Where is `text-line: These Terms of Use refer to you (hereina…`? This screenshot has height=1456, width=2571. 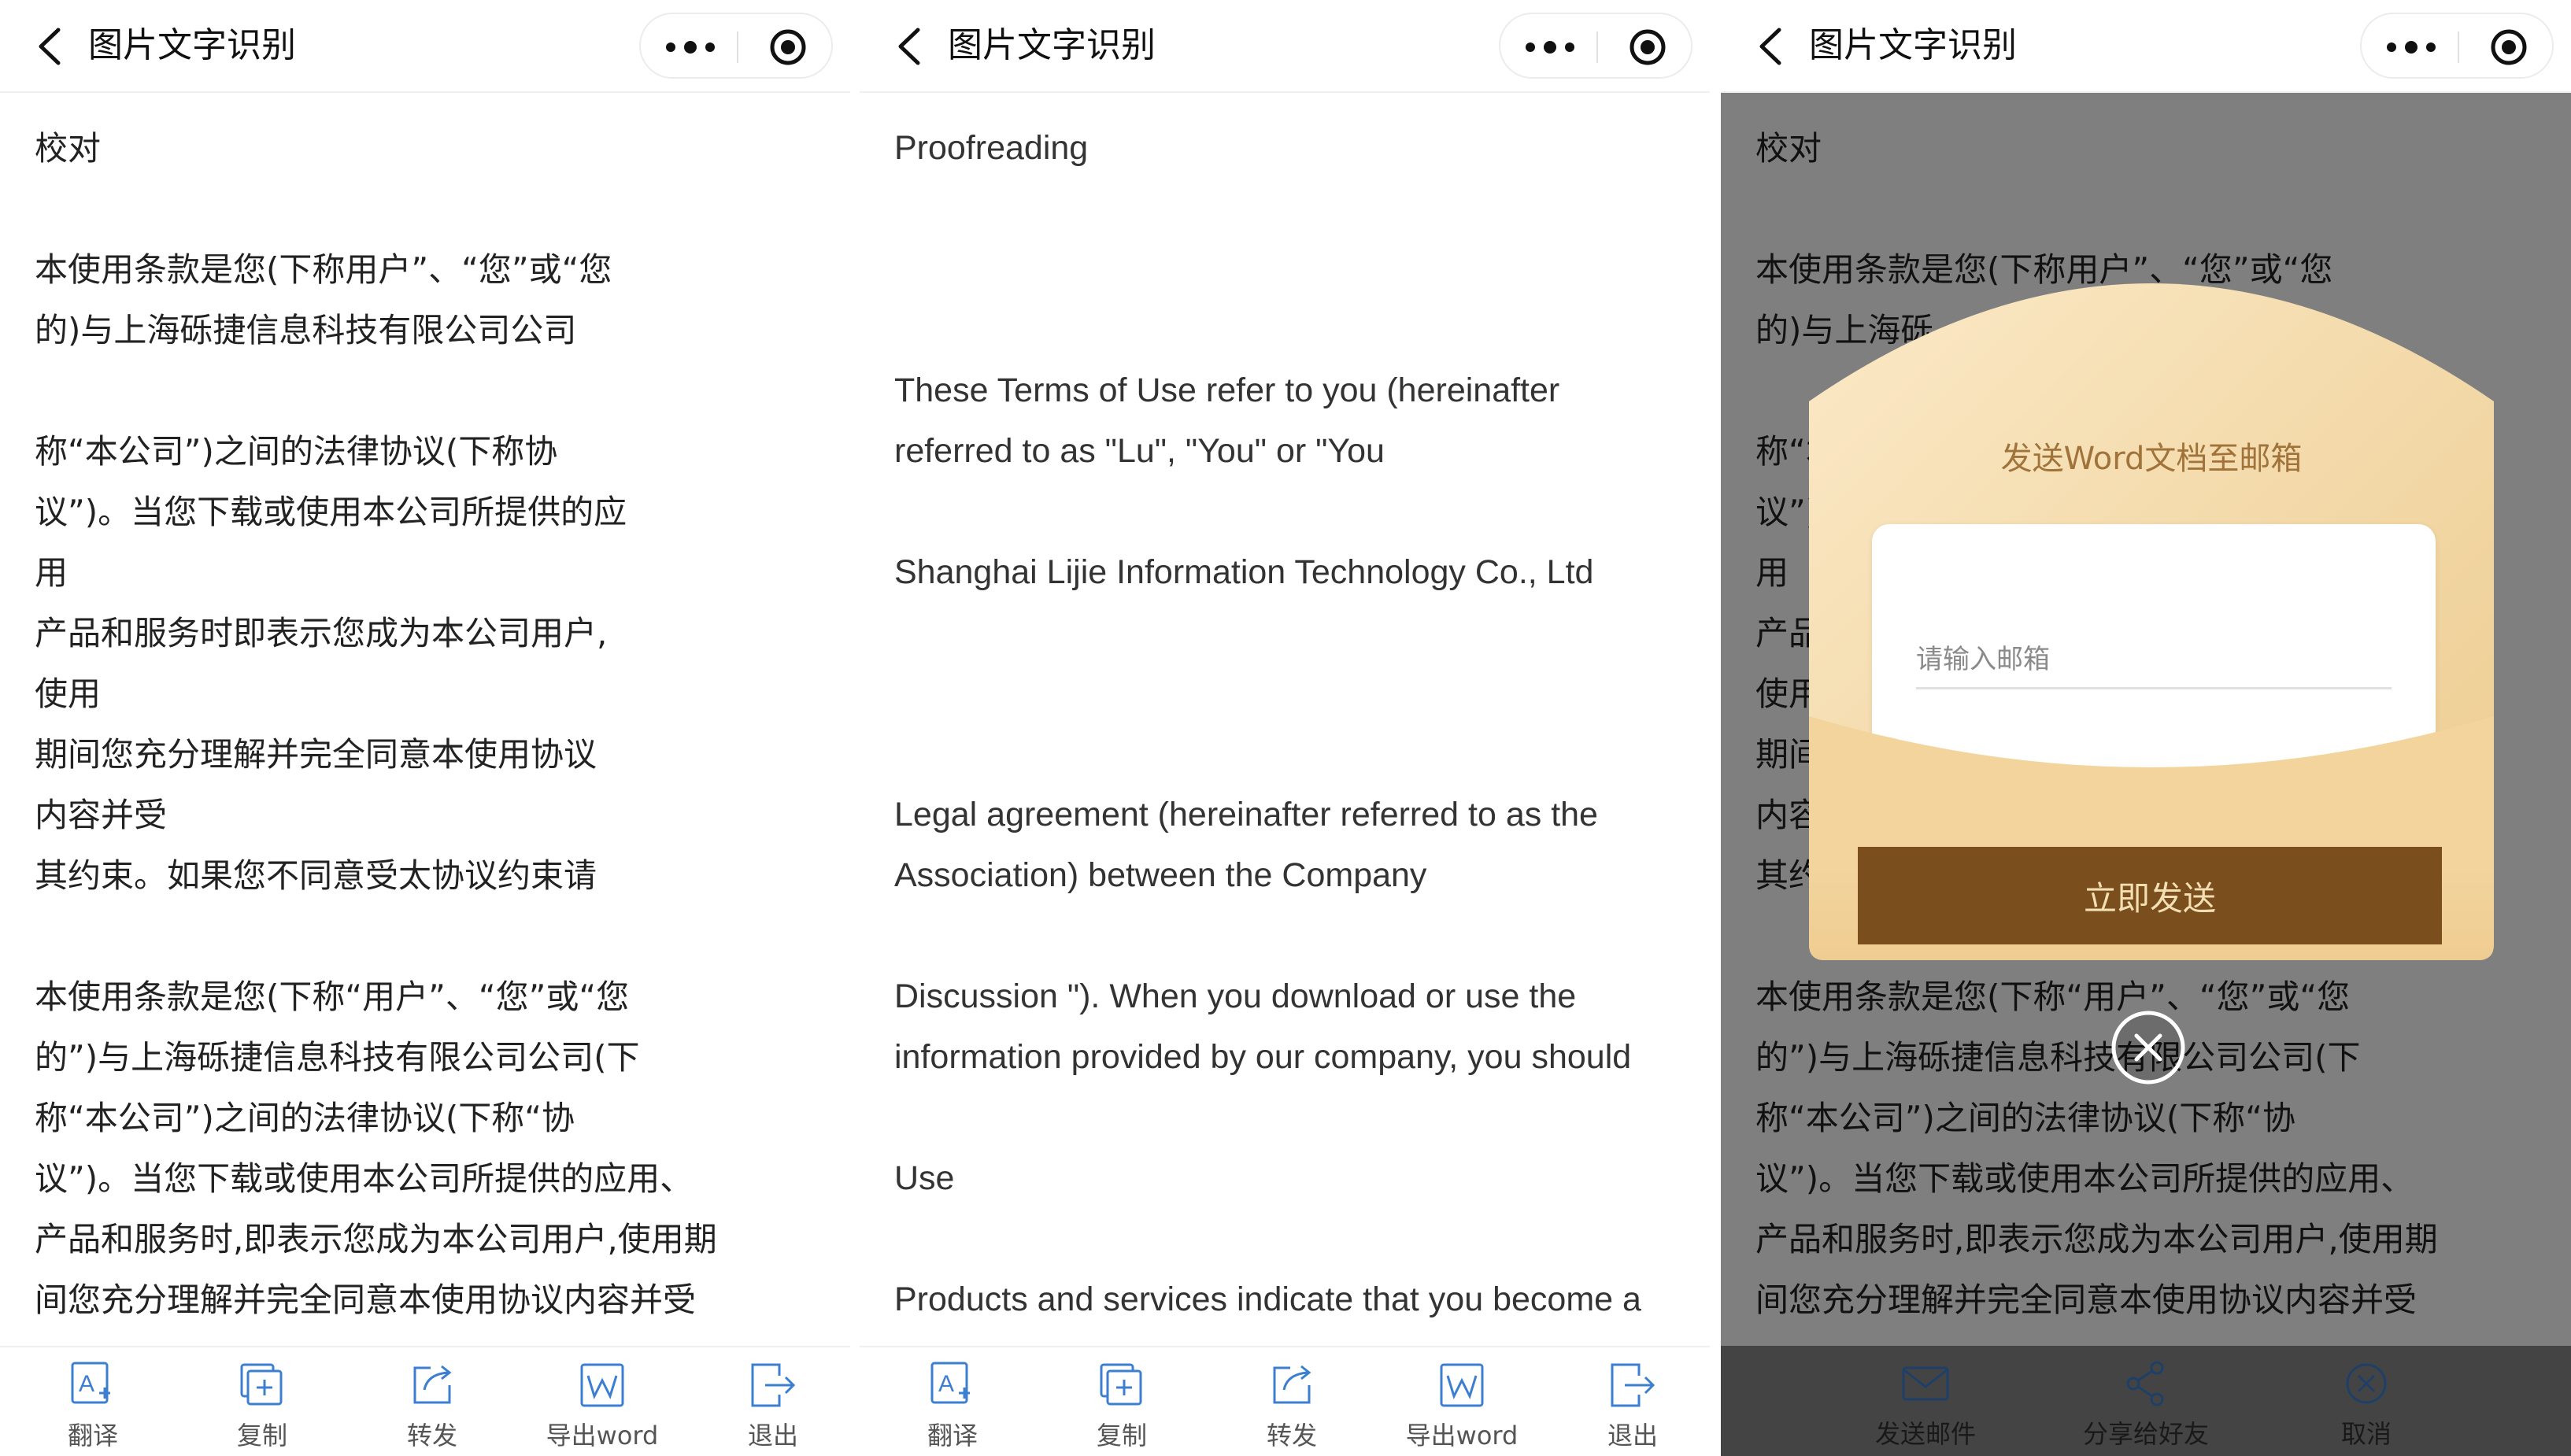 text-line: These Terms of Use refer to you (hereina… is located at coordinates (1227, 390).